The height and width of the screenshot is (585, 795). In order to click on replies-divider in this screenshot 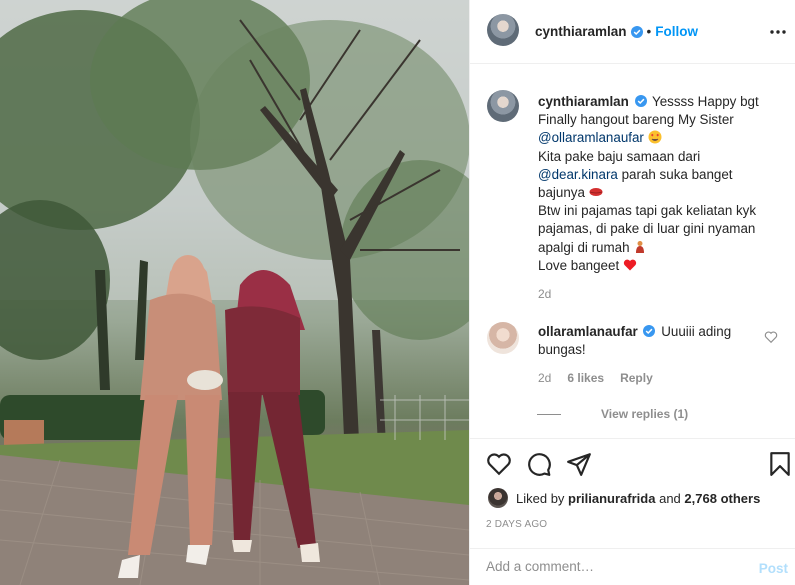, I will do `click(549, 414)`.